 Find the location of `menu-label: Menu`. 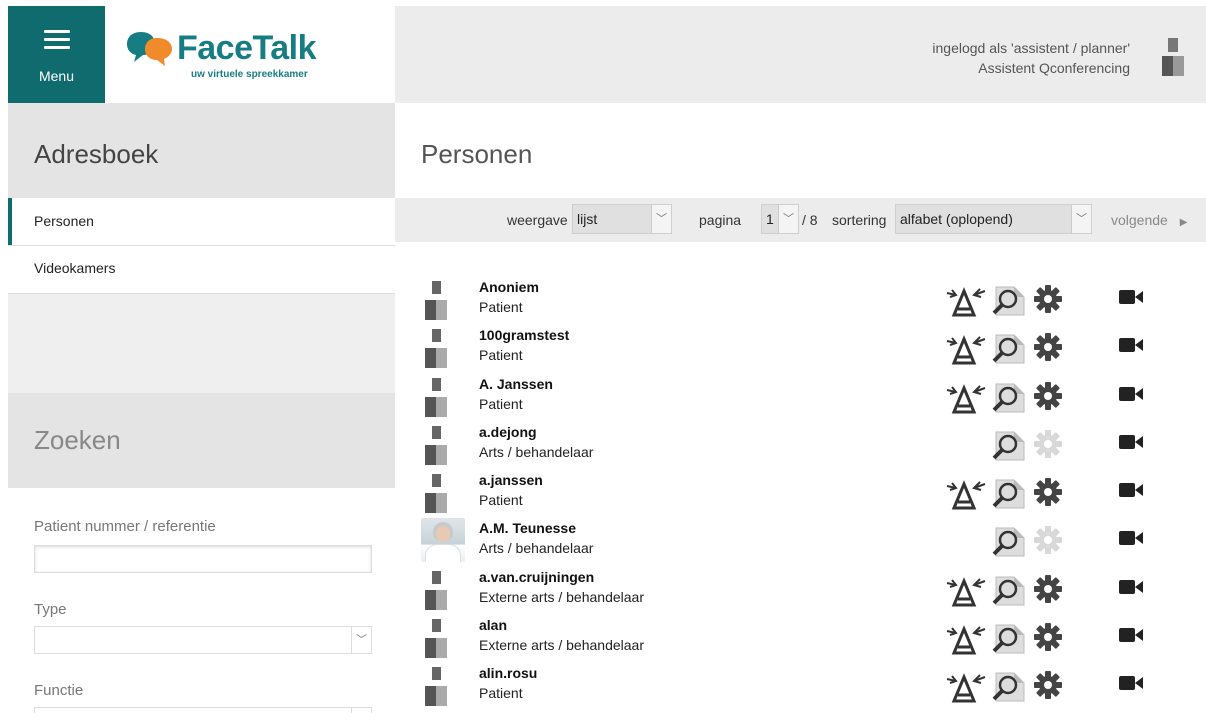

menu-label: Menu is located at coordinates (56, 76).